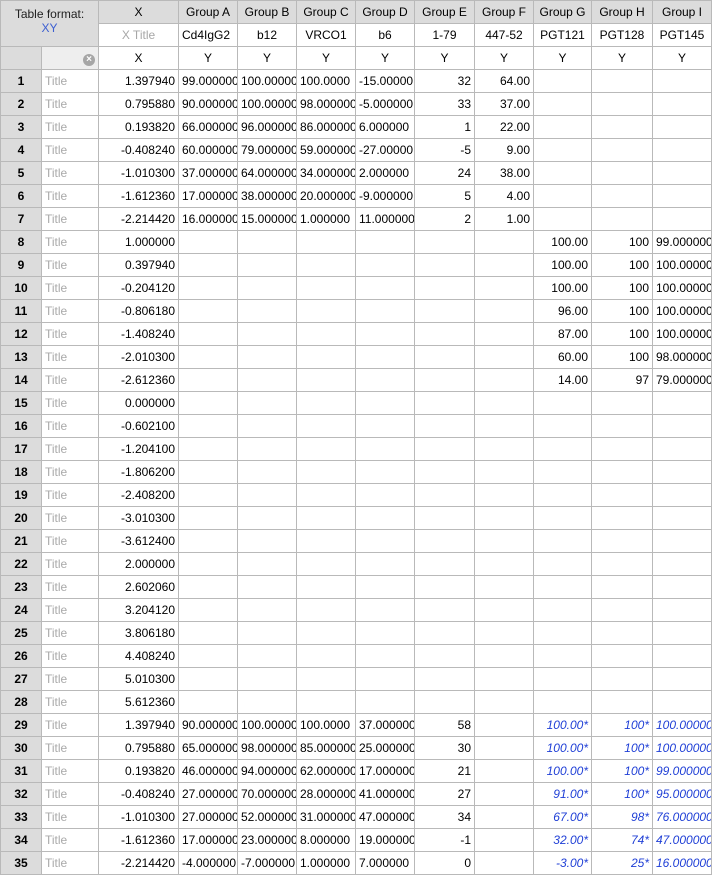 The image size is (712, 875). Describe the element at coordinates (21, 541) in the screenshot. I see `row-number: 21` at that location.